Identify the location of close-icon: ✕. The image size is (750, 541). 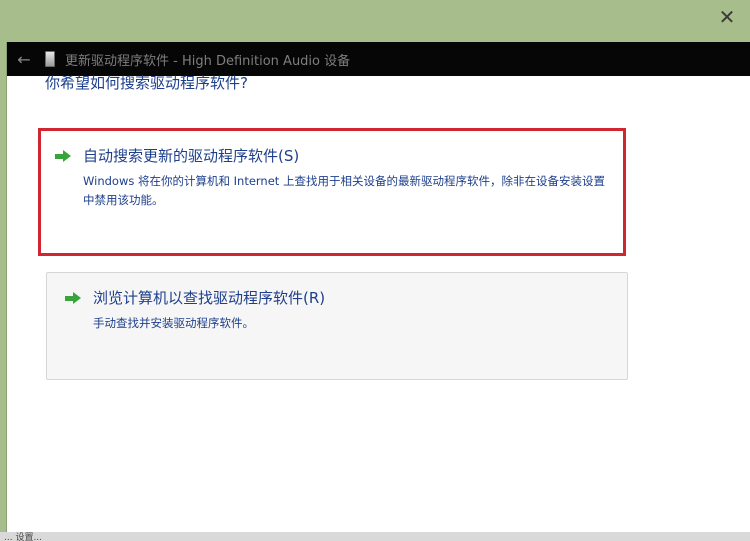
(727, 17).